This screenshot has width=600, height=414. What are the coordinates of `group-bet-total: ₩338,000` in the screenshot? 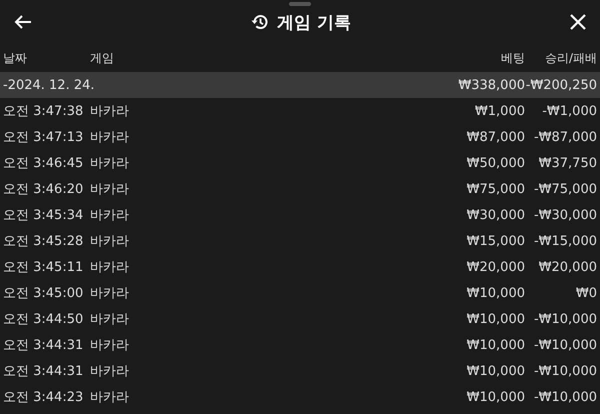 It's located at (491, 85).